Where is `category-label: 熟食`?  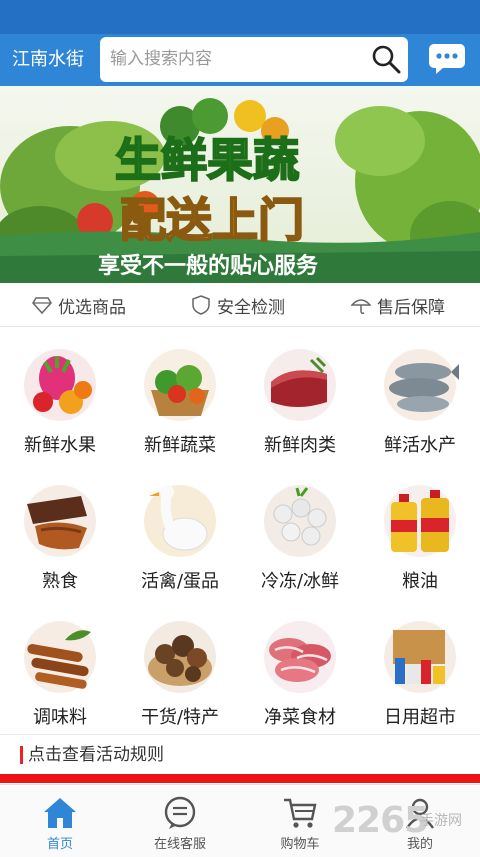
category-label: 熟食 is located at coordinates (60, 581).